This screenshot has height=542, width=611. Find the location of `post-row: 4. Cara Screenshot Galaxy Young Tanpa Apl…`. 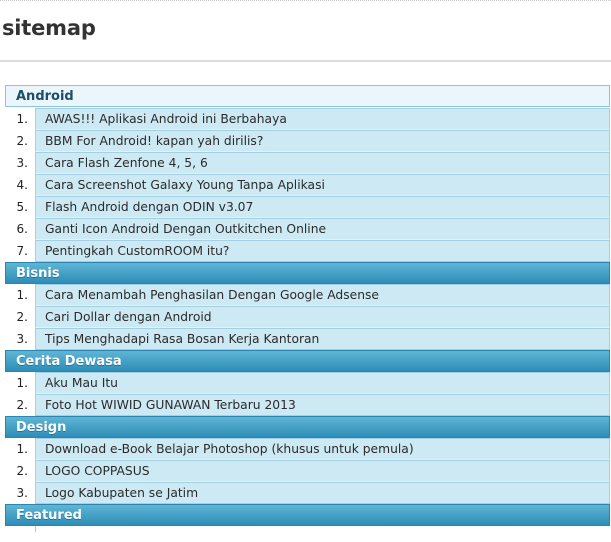

post-row: 4. Cara Screenshot Galaxy Young Tanpa Apl… is located at coordinates (307, 185).